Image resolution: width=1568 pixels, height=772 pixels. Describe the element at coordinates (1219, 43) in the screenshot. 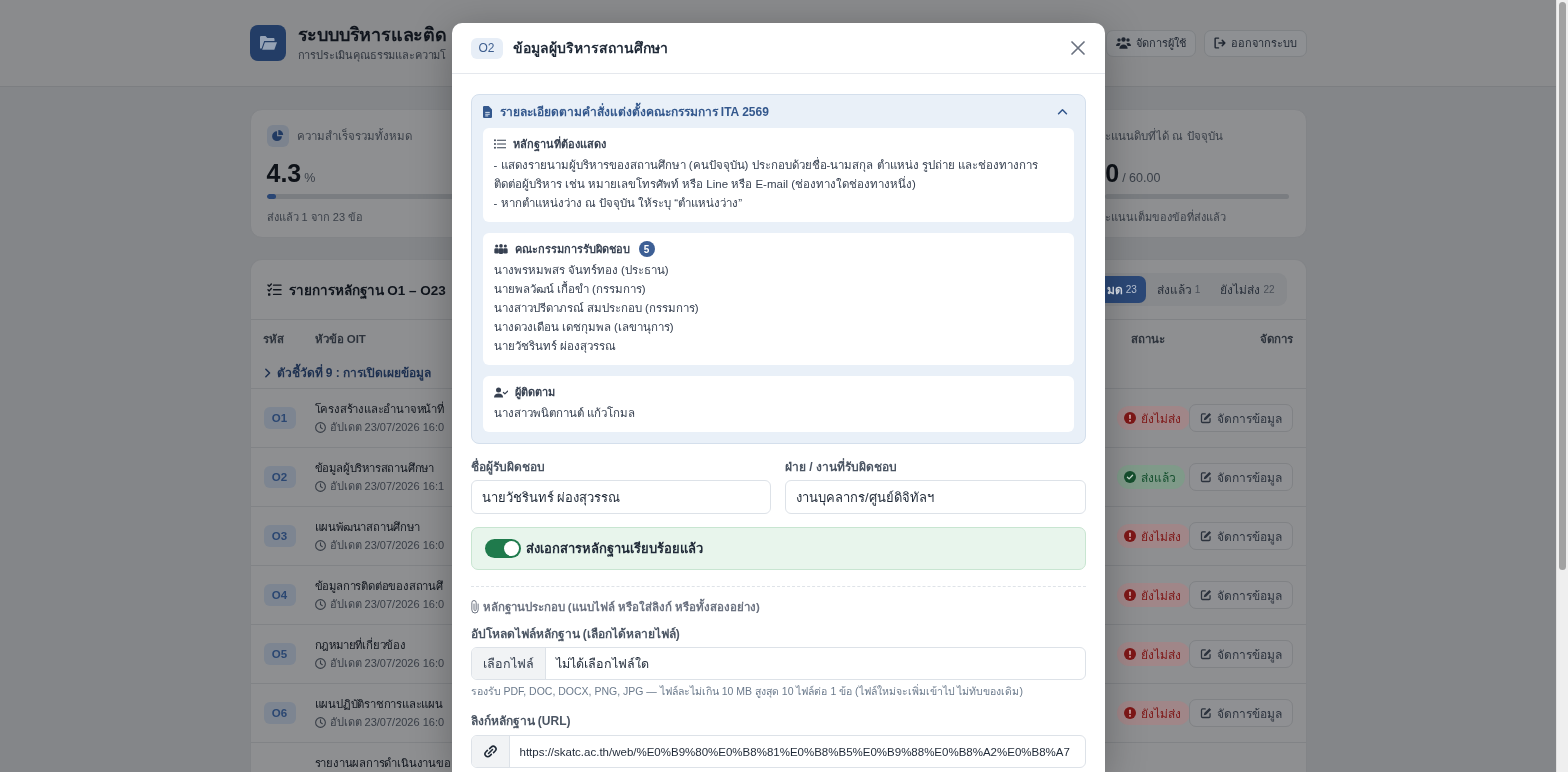

I see `logout-icon` at that location.